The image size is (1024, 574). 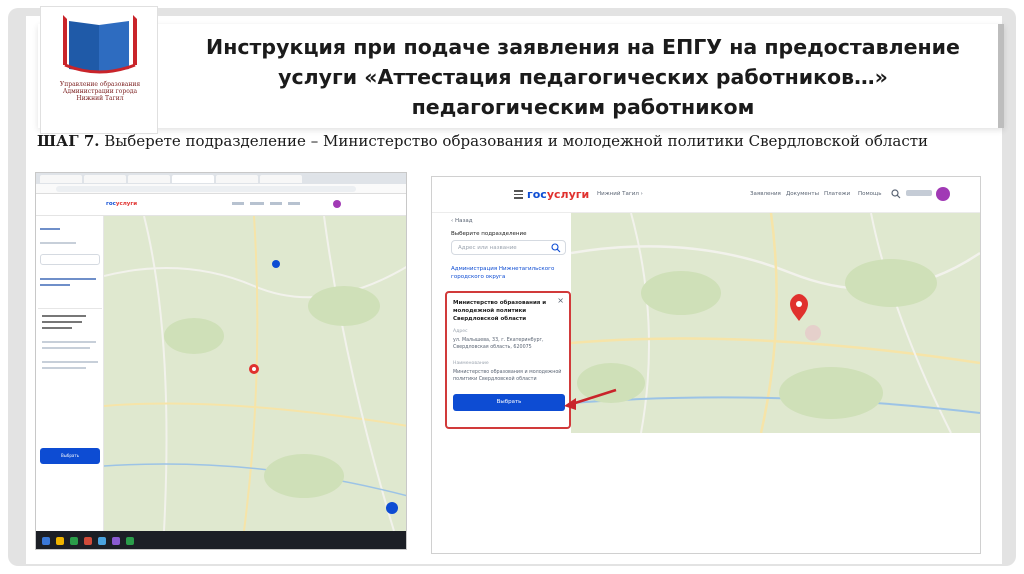 I want to click on nav-payments: Платежи, so click(x=837, y=194).